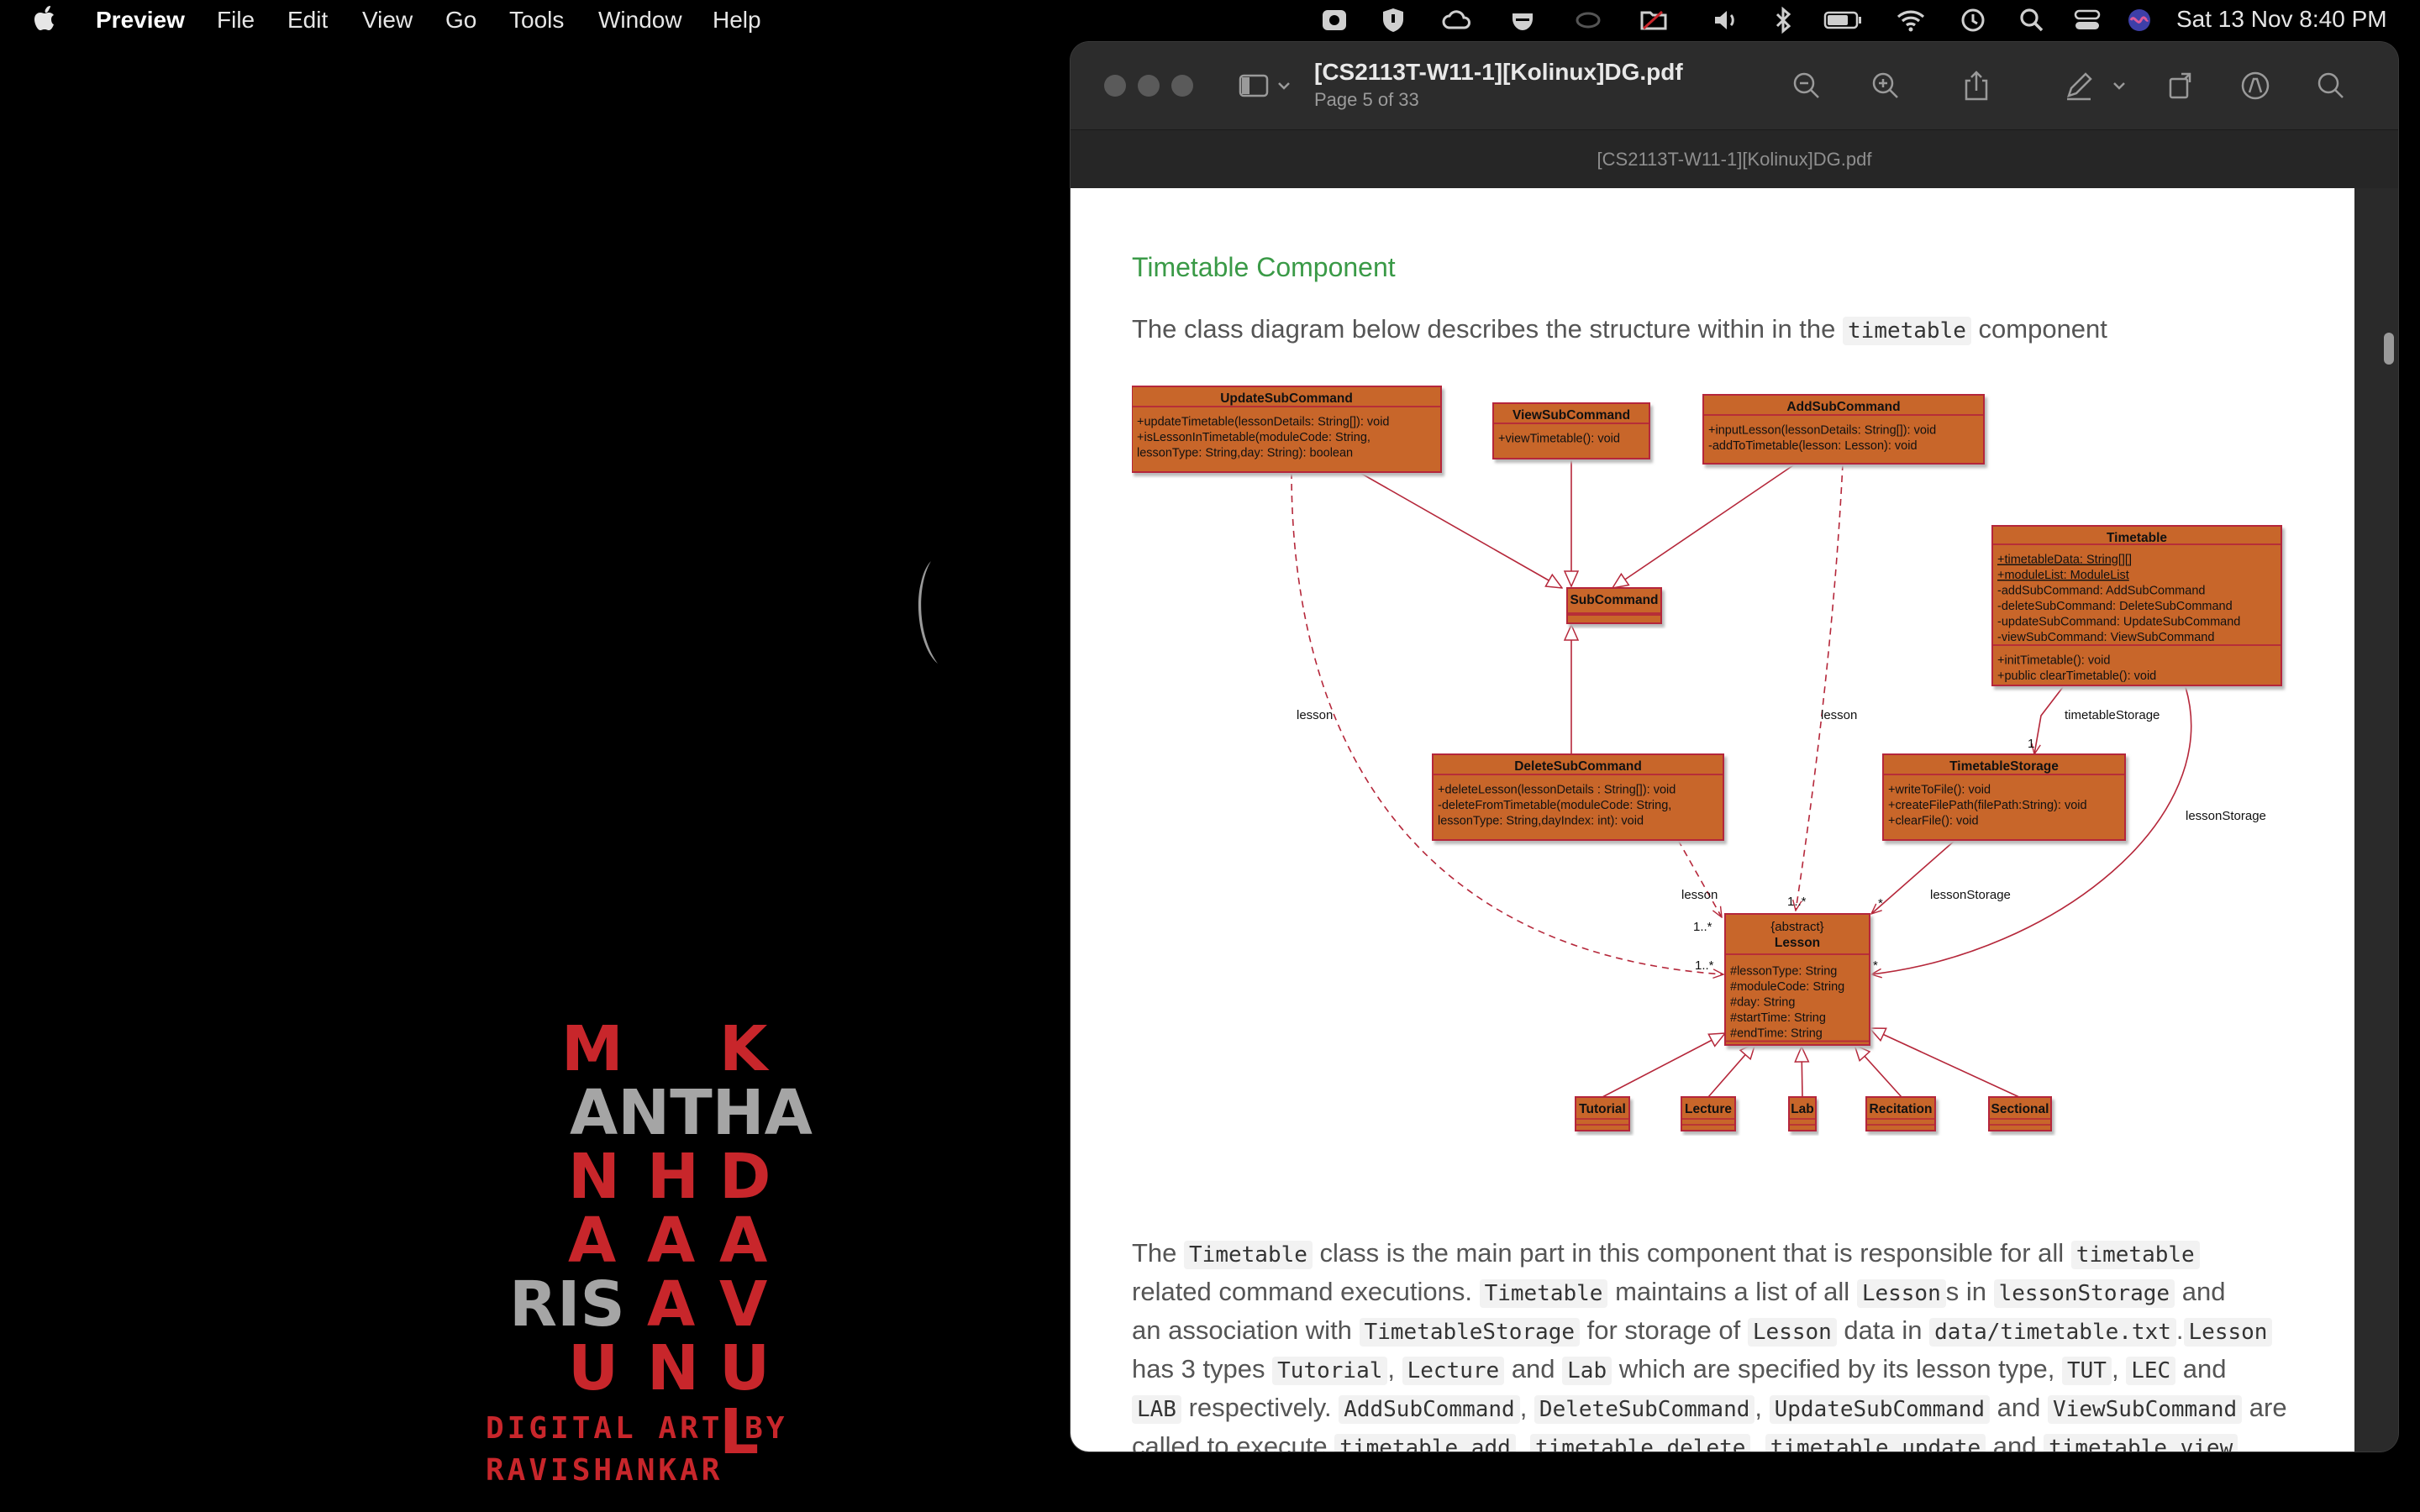 This screenshot has width=2420, height=1512. Describe the element at coordinates (537, 20) in the screenshot. I see `menu-tools: Tools` at that location.